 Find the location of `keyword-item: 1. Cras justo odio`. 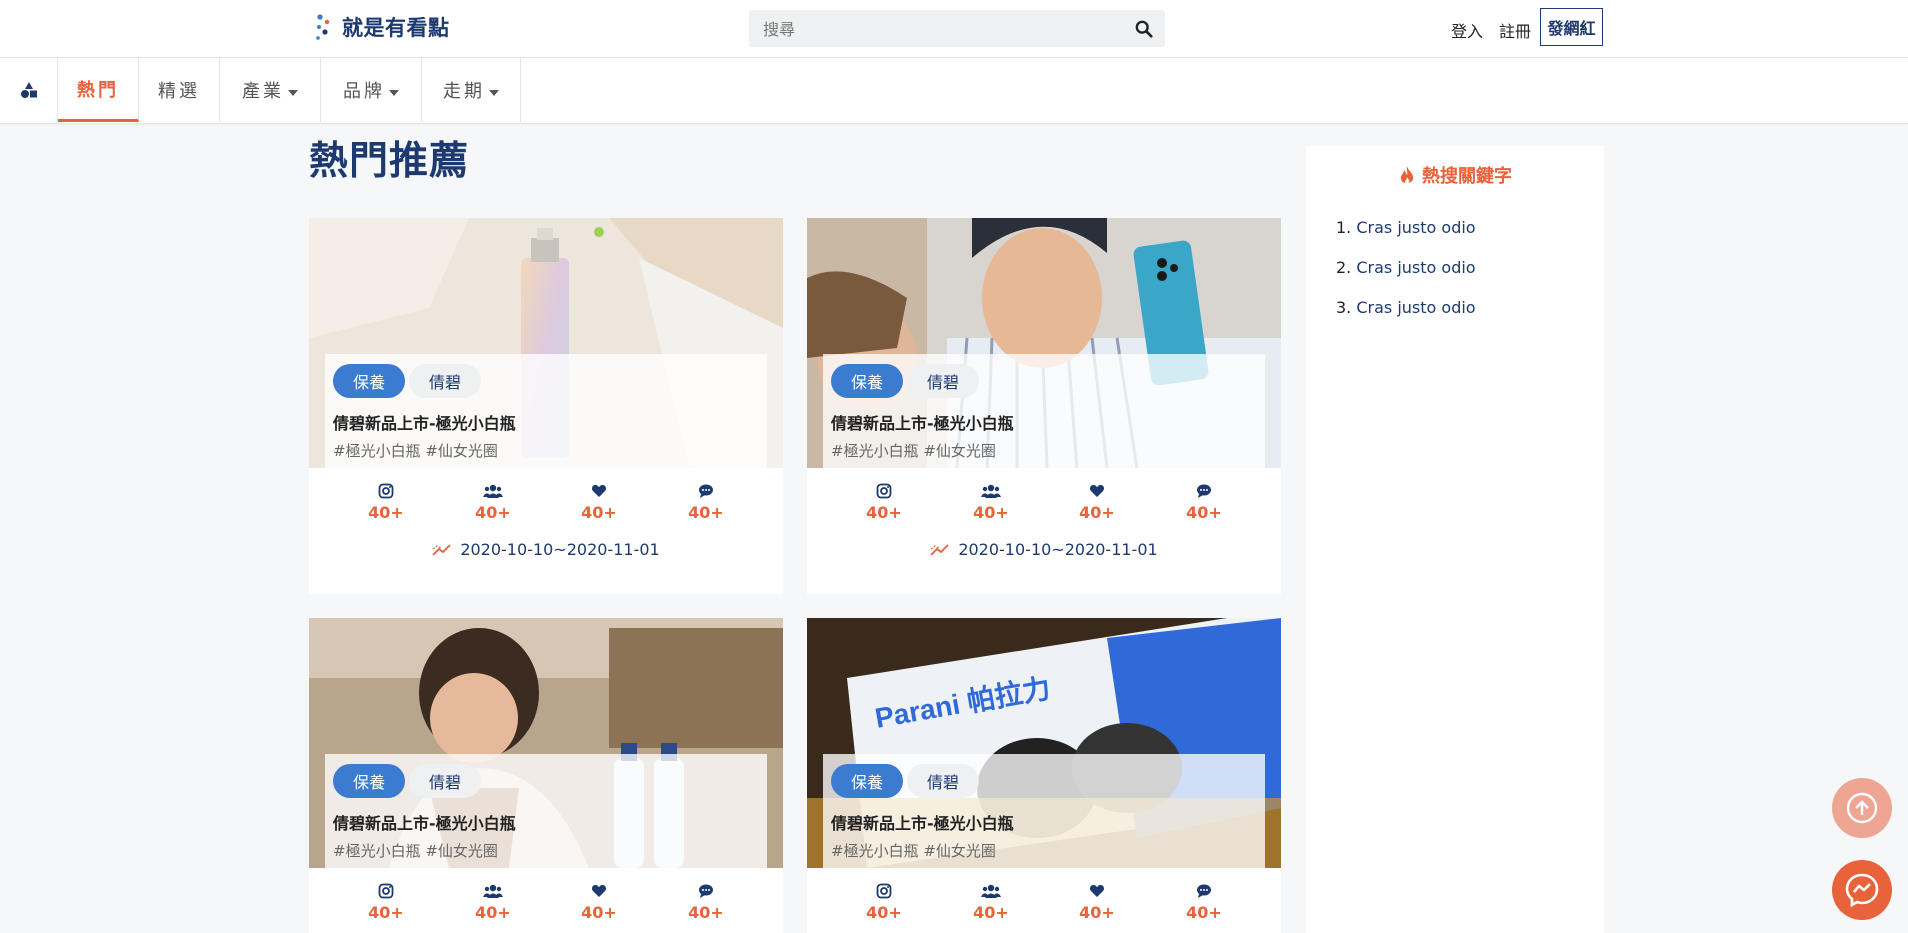

keyword-item: 1. Cras justo odio is located at coordinates (1406, 227).